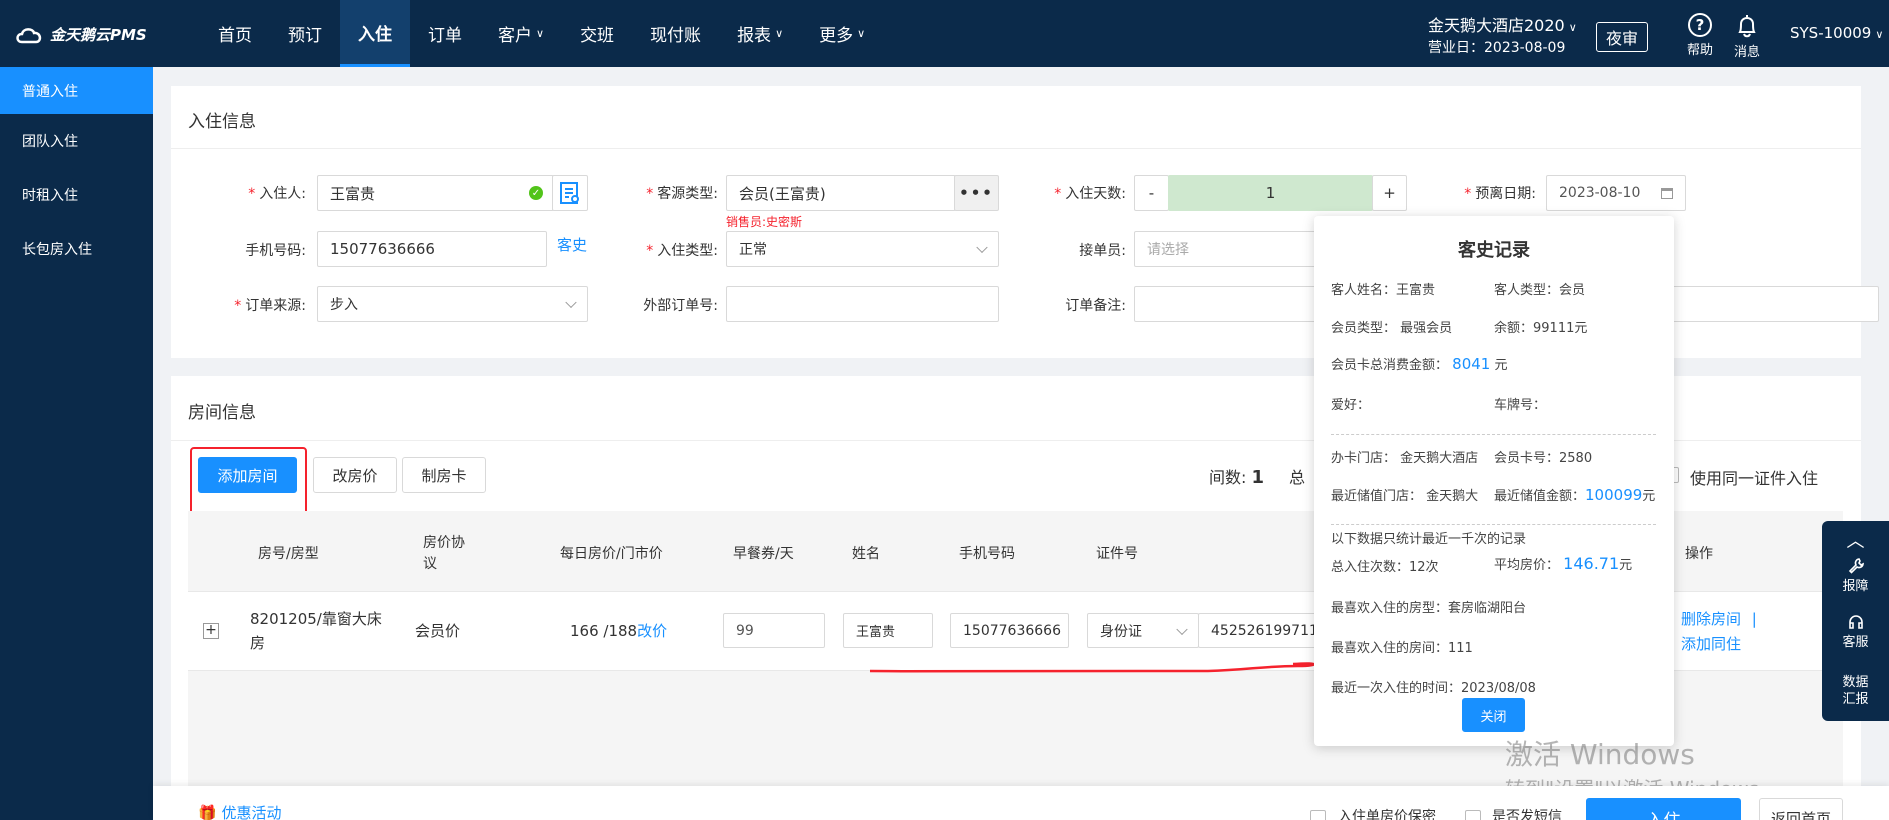  I want to click on nav-item-label: 首页, so click(235, 36).